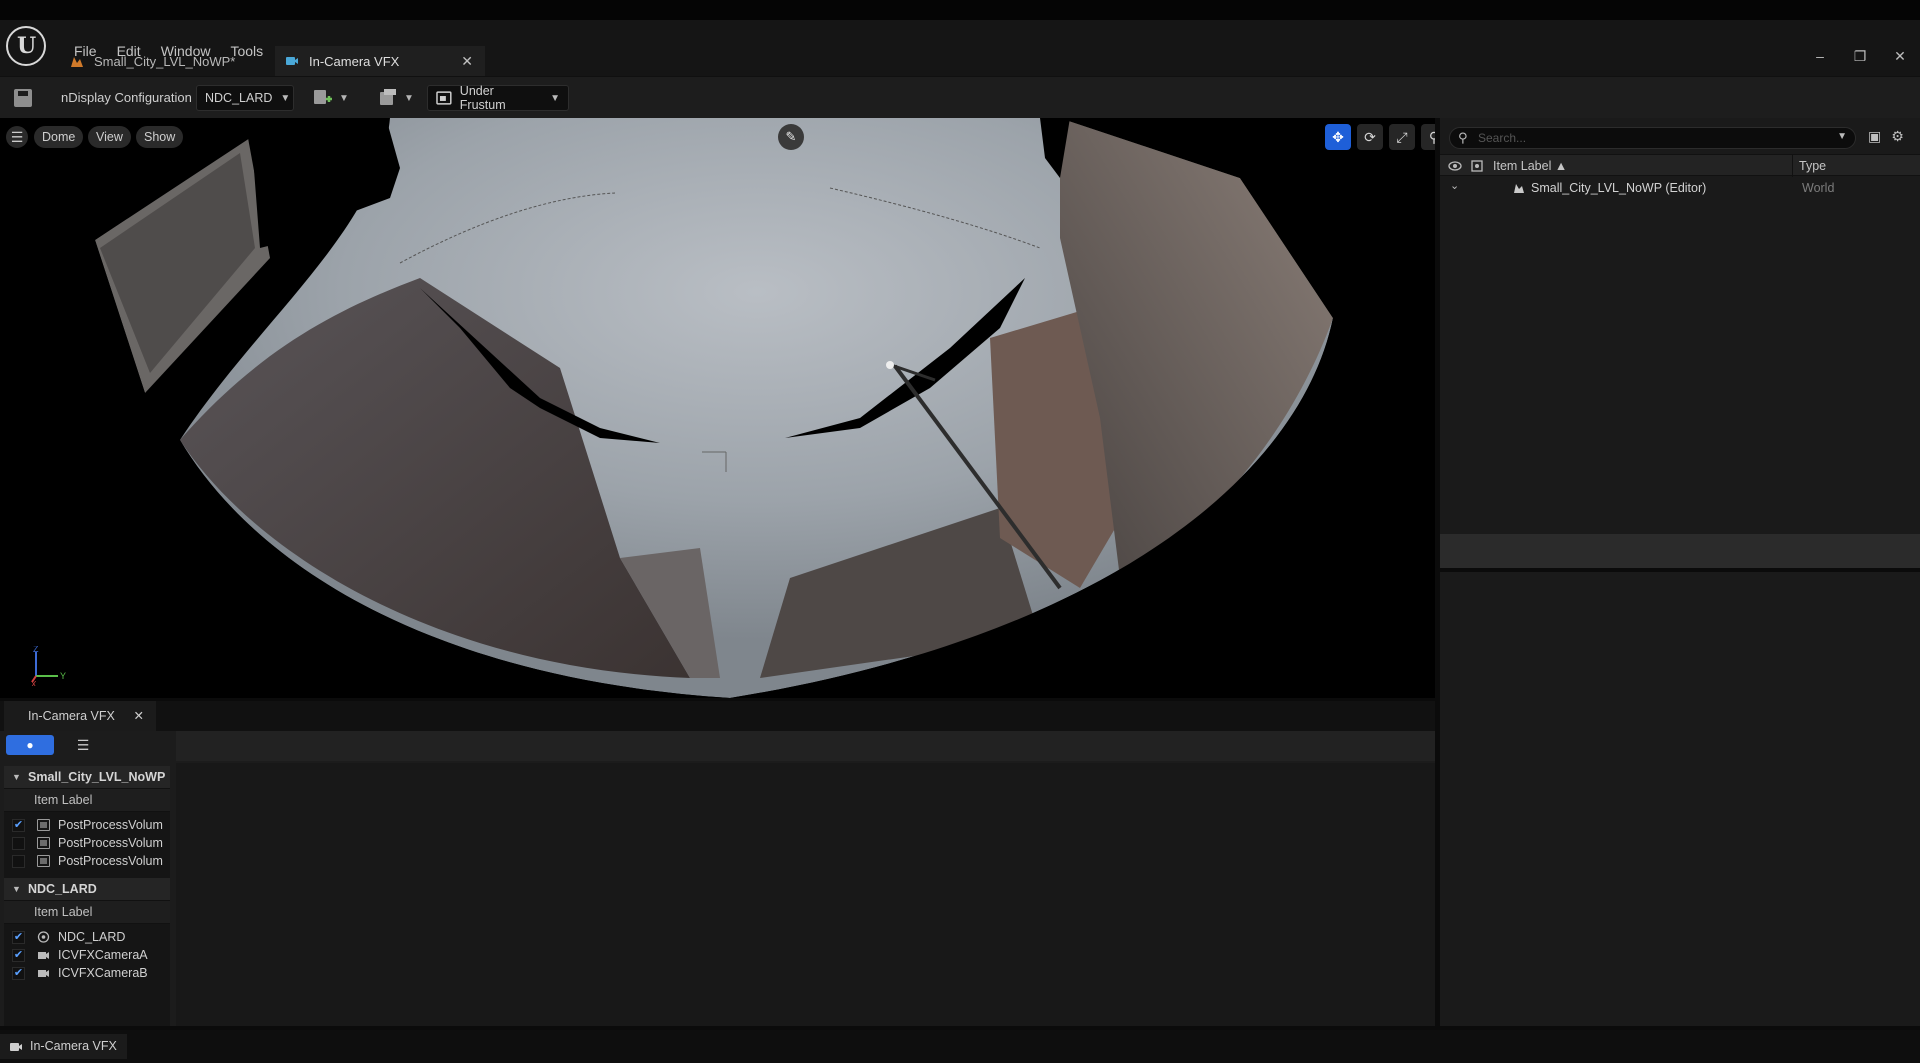  Describe the element at coordinates (1477, 166) in the screenshot. I see `pin-icon` at that location.